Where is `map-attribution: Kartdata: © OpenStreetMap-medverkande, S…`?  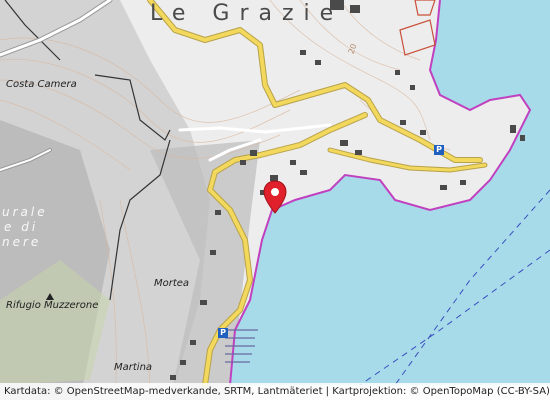
map-attribution: Kartdata: © OpenStreetMap-medverkande, S… is located at coordinates (275, 391).